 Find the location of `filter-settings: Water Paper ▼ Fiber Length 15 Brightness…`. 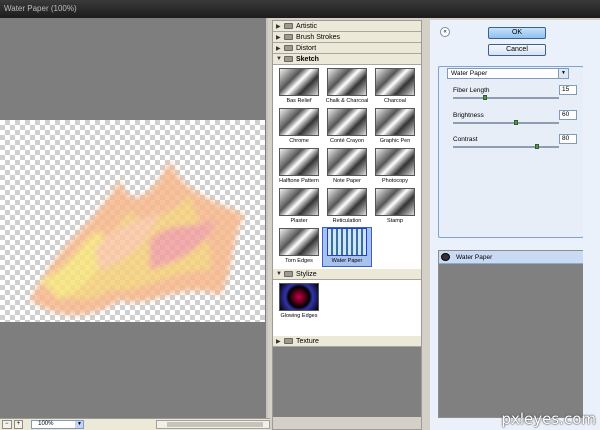

filter-settings: Water Paper ▼ Fiber Length 15 Brightness… is located at coordinates (511, 152).